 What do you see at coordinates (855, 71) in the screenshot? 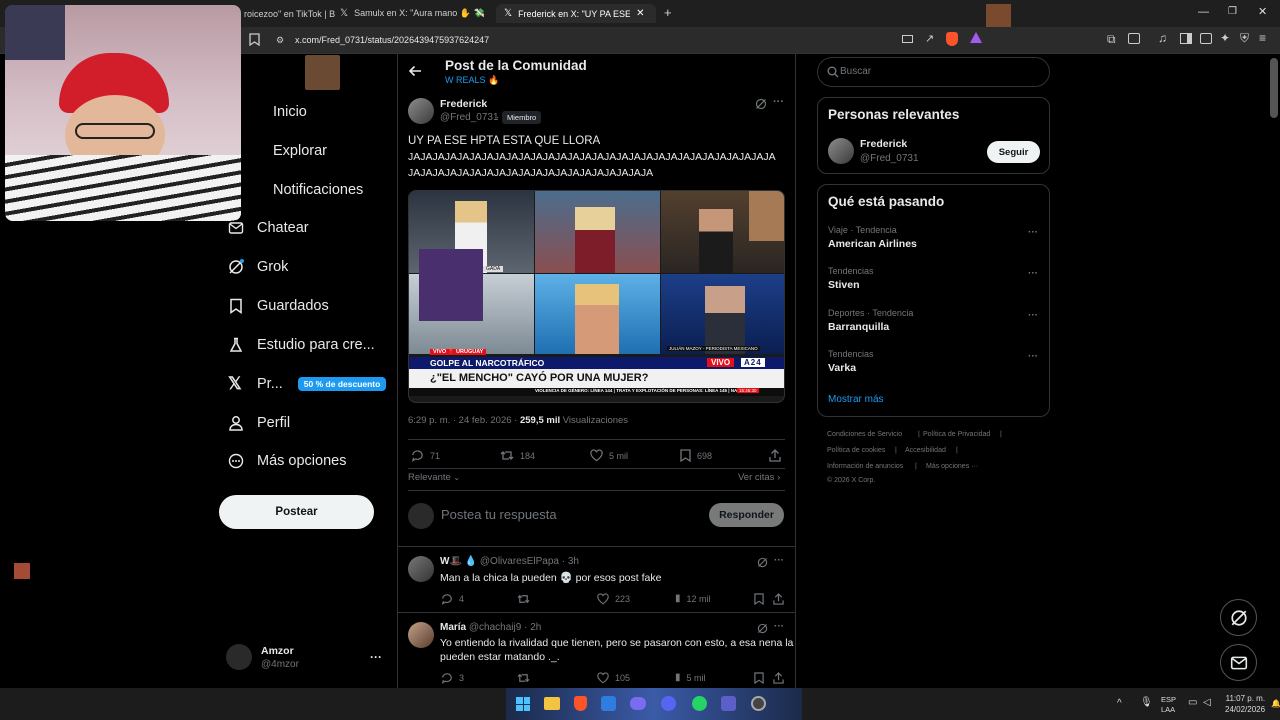
I see `search-input: Buscar` at bounding box center [855, 71].